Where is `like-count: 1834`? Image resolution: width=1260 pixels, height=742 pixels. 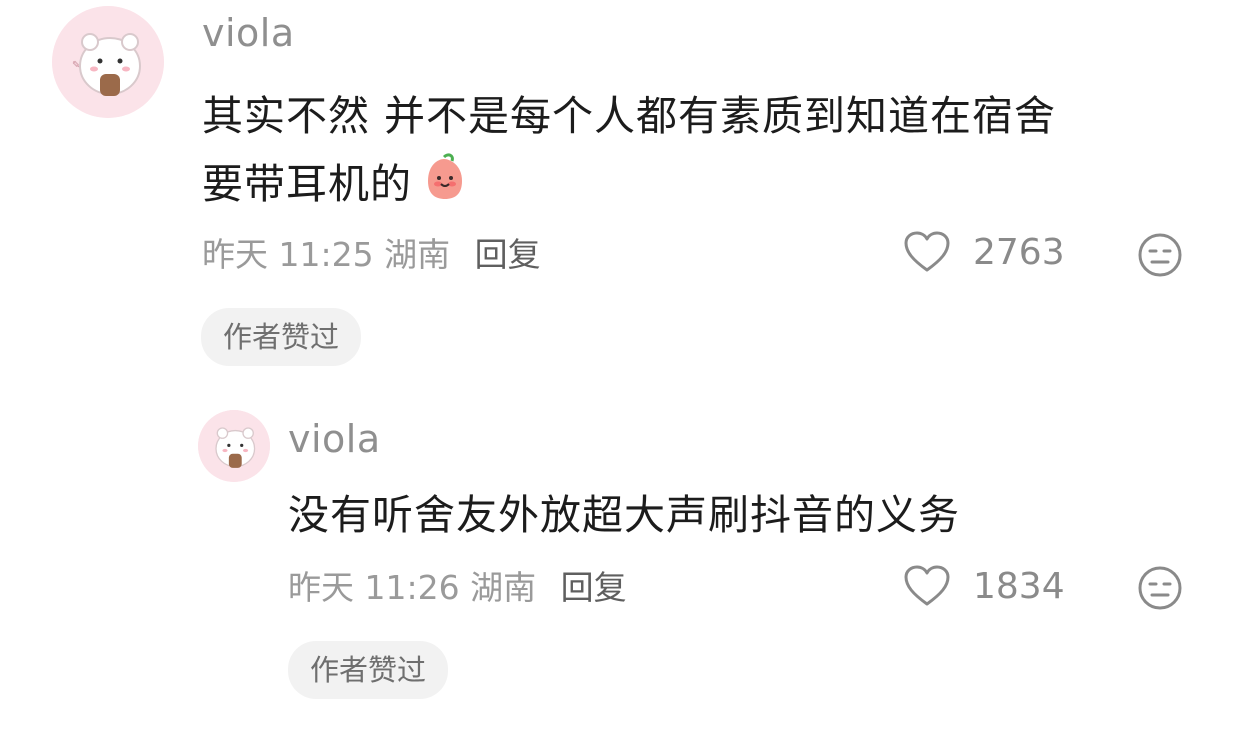 like-count: 1834 is located at coordinates (1019, 586).